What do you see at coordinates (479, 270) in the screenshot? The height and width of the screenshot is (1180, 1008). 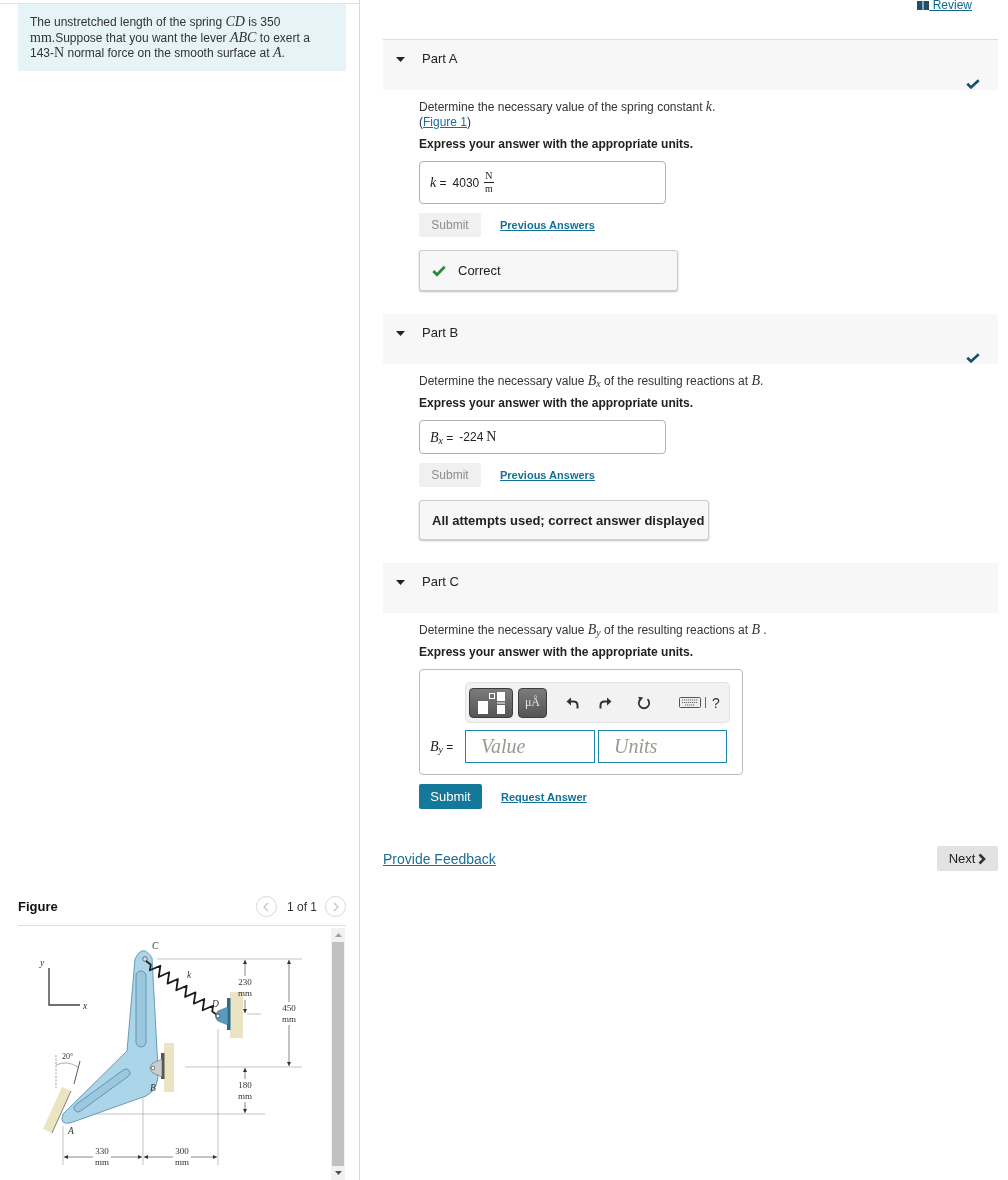 I see `feedback-text: Correct` at bounding box center [479, 270].